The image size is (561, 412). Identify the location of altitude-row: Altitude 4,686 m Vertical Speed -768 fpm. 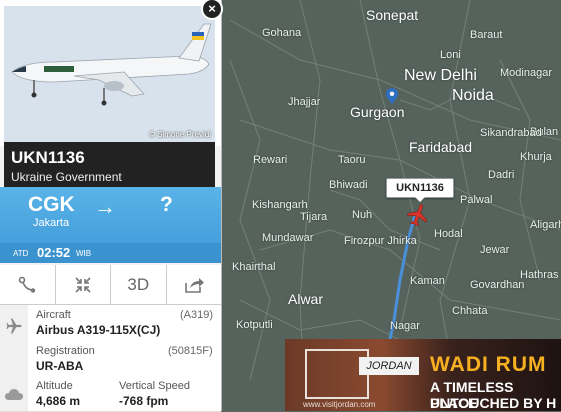
(110, 394).